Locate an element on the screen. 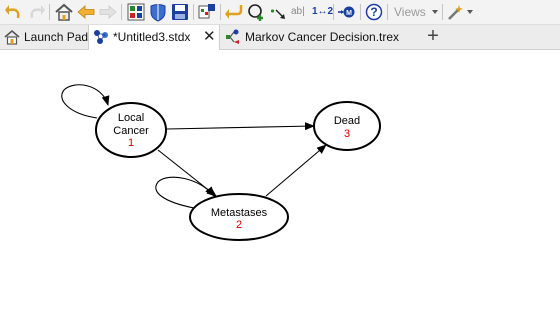 The image size is (560, 319). views-dropdown: Views is located at coordinates (410, 12).